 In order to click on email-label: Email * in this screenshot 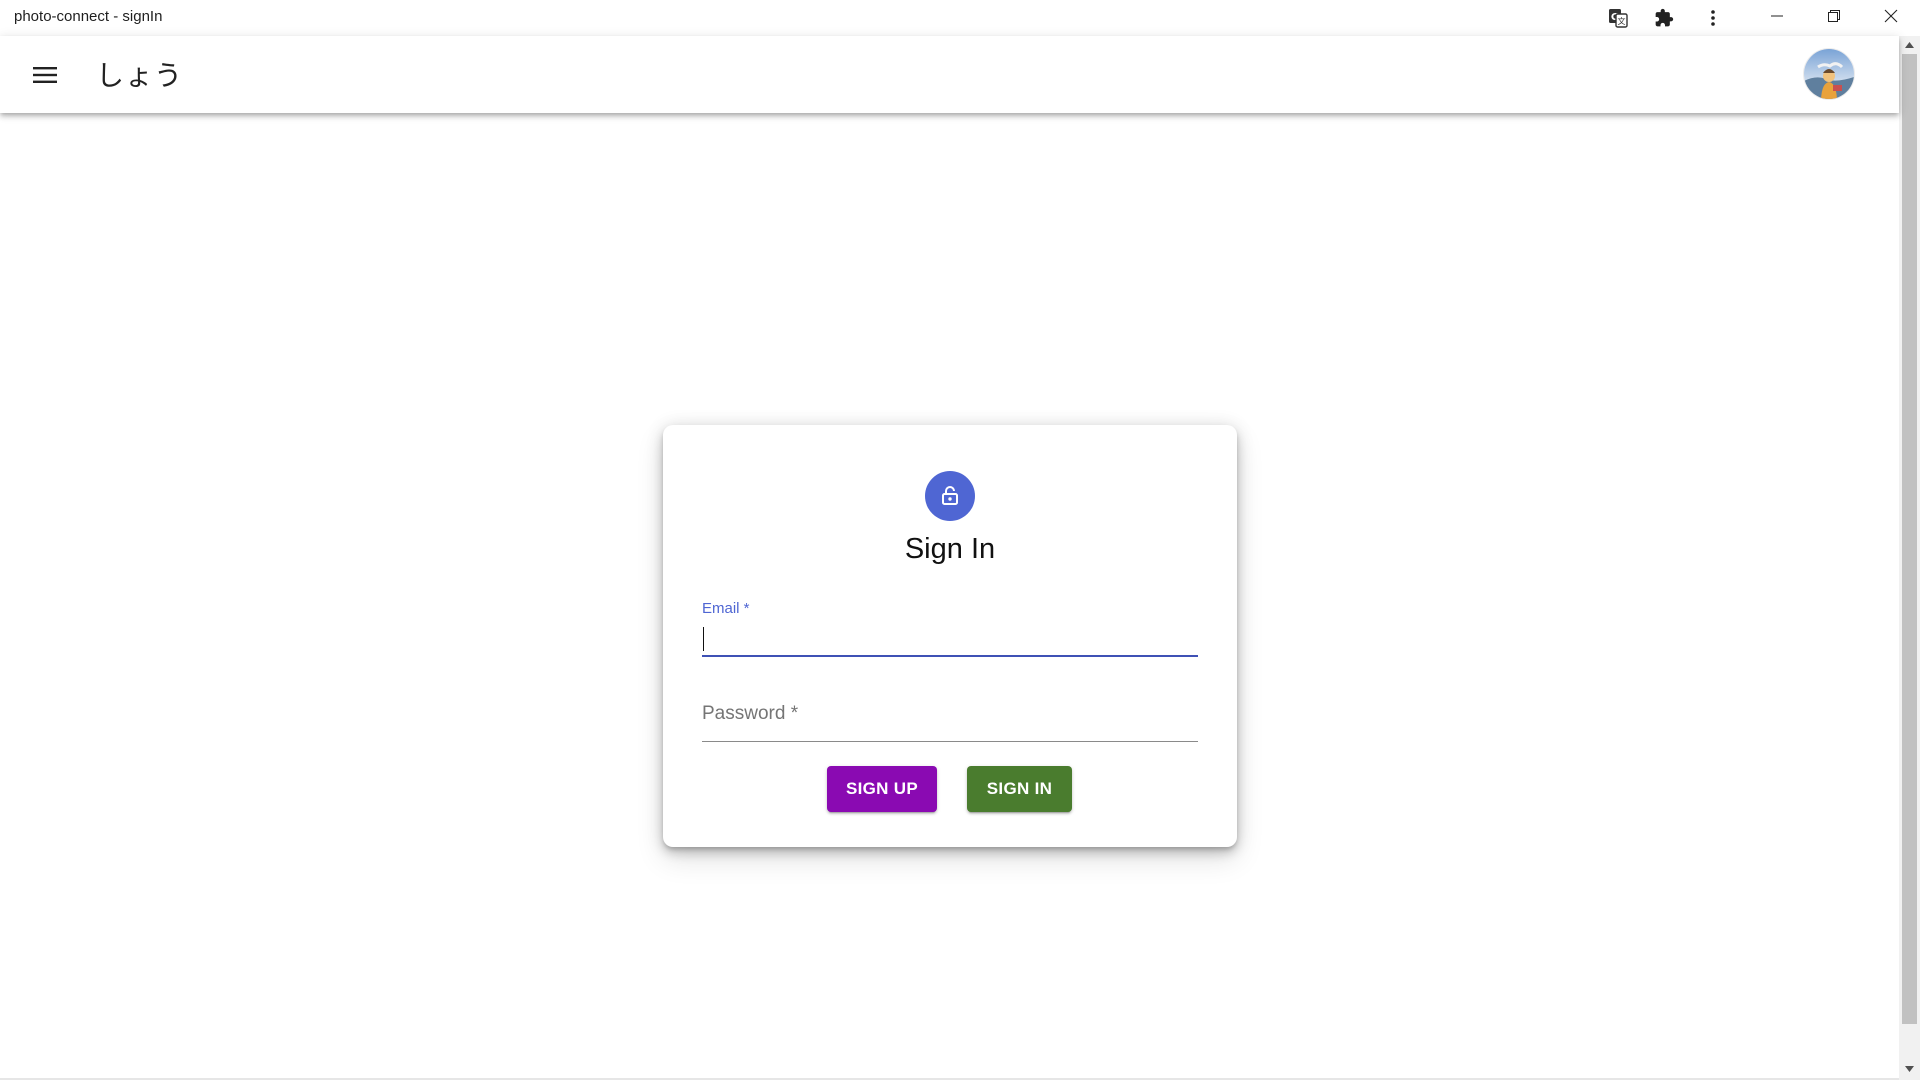, I will do `click(726, 608)`.